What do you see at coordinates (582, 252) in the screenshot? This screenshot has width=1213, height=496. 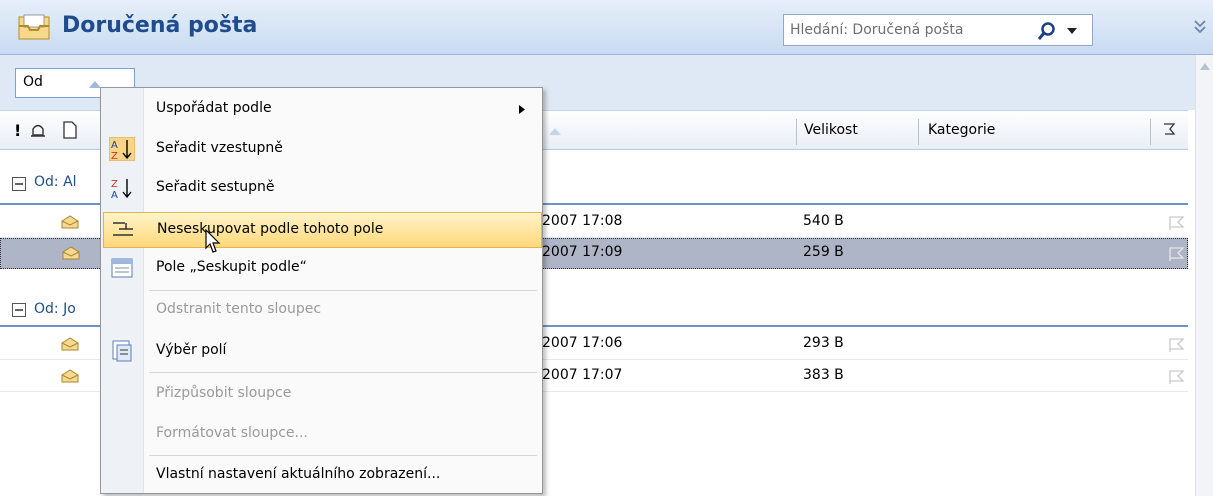 I see `message-received-date: 2007 17:09` at bounding box center [582, 252].